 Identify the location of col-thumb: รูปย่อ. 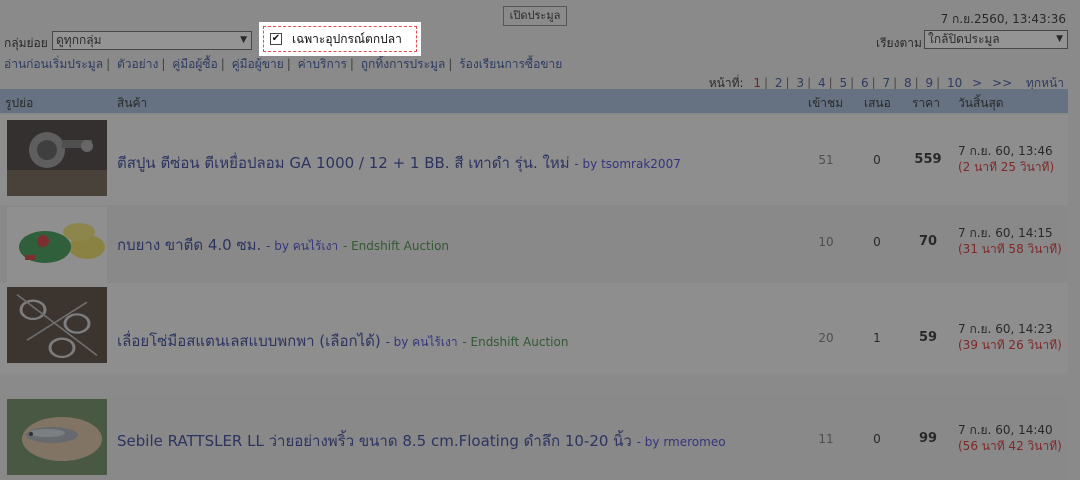
(19, 103).